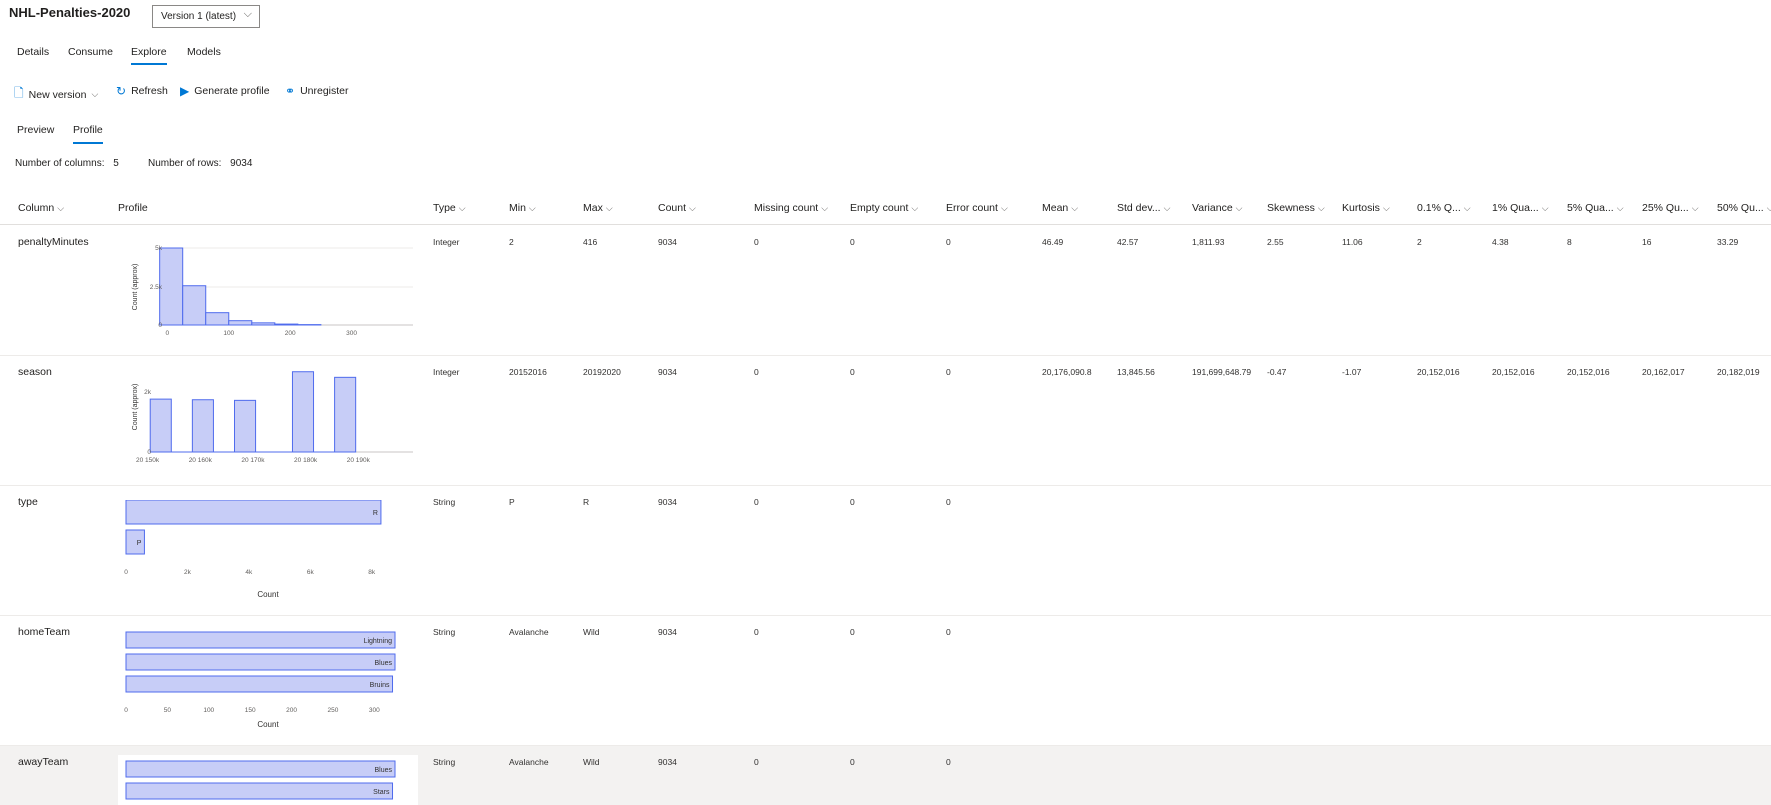  I want to click on x-tick-label: 250, so click(332, 710).